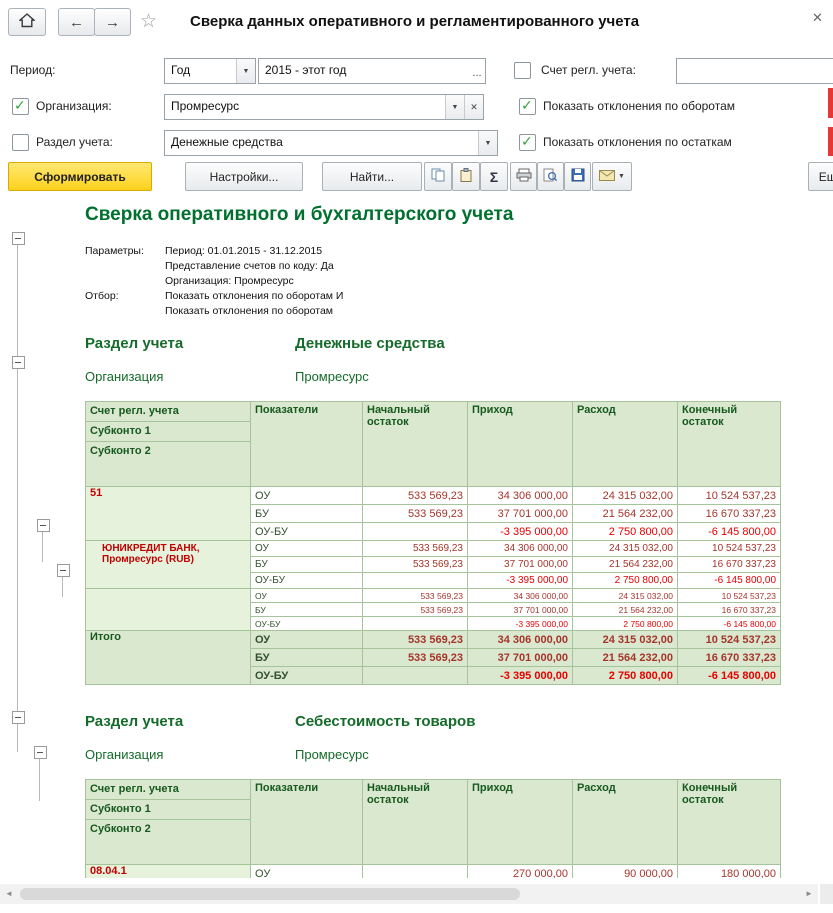 This screenshot has height=913, width=833. Describe the element at coordinates (577, 176) in the screenshot. I see `save-button` at that location.